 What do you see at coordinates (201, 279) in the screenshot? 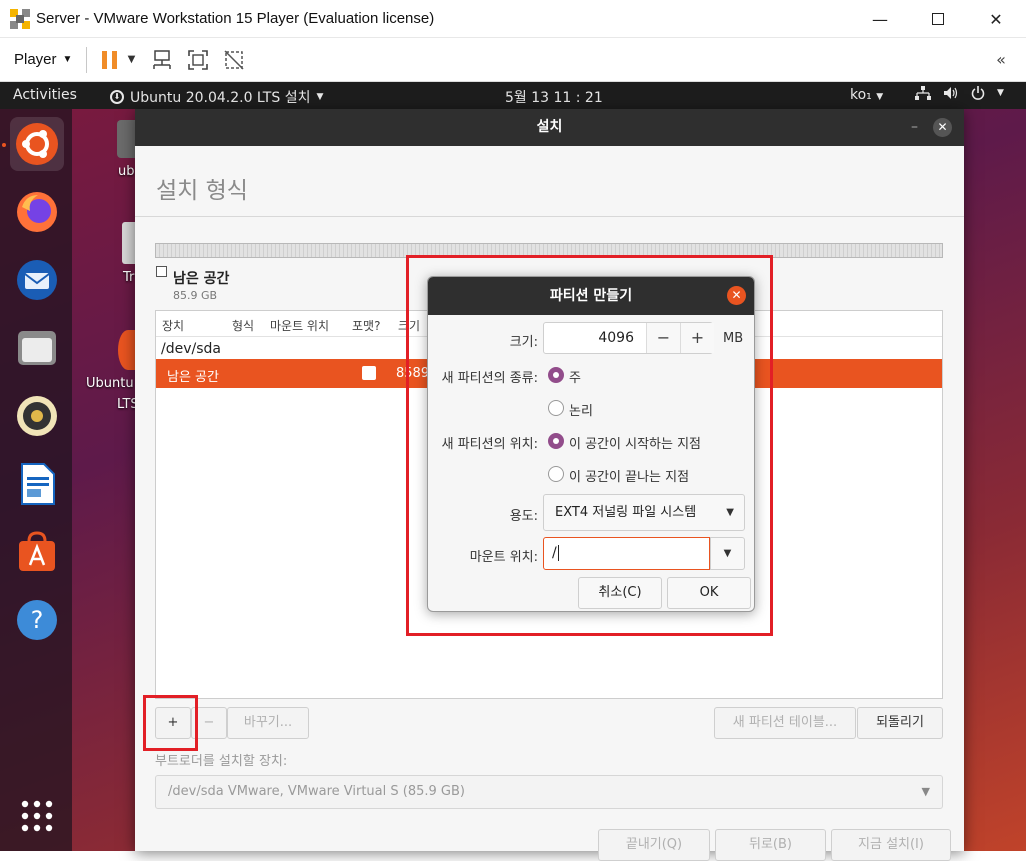
I see `free-space-label: 남은 공간` at bounding box center [201, 279].